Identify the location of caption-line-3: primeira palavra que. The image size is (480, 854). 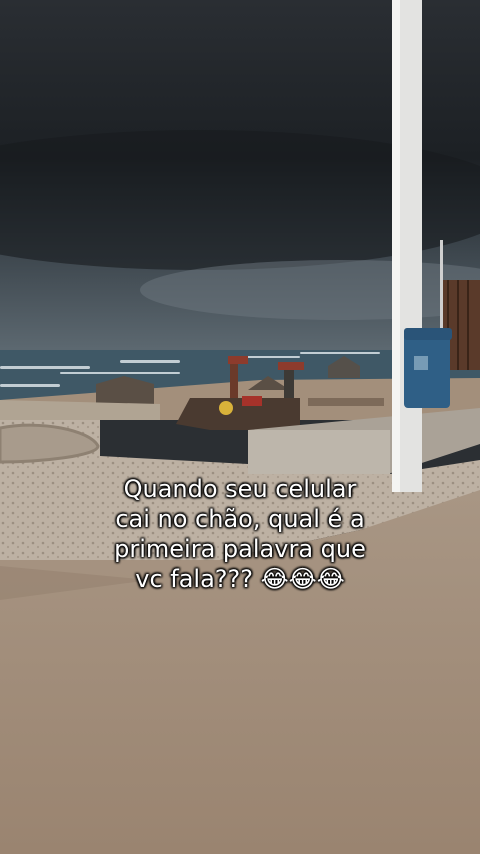
(240, 549).